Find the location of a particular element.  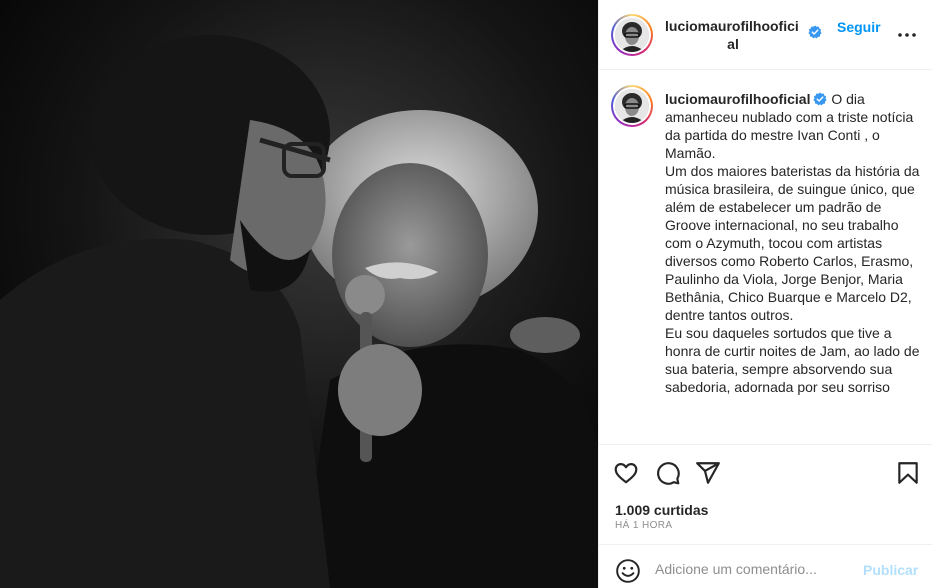

publish-button: Publicar is located at coordinates (890, 570).